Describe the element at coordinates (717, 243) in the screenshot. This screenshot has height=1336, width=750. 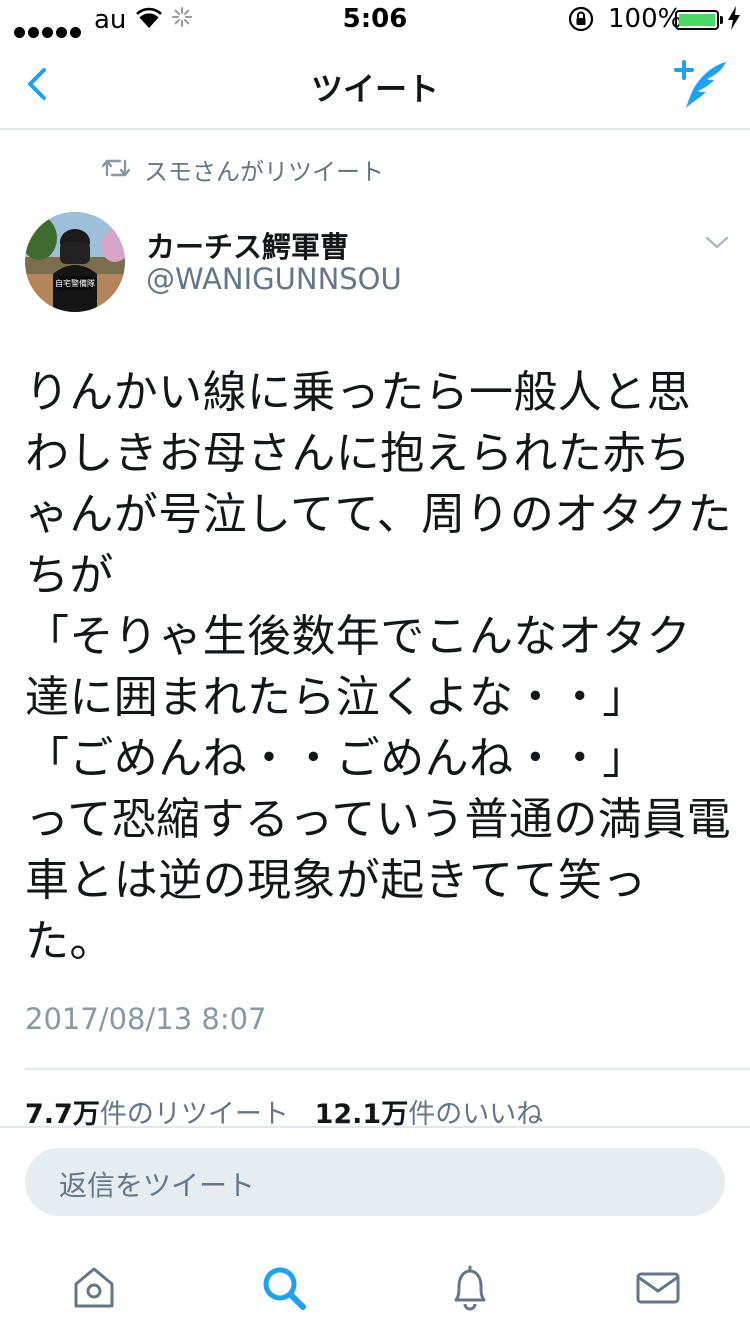
I see `chevron-down-icon` at that location.